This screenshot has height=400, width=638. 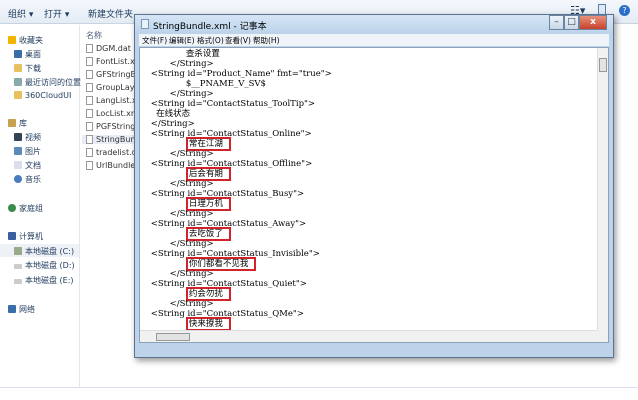 What do you see at coordinates (44, 265) in the screenshot?
I see `nav-disk-d: 本地磁盘 (D:)` at bounding box center [44, 265].